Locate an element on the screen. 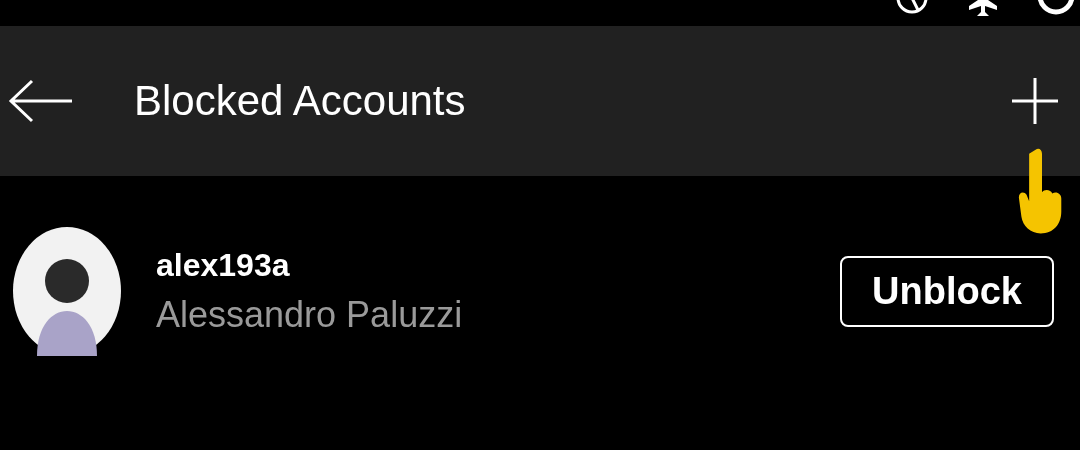 Image resolution: width=1080 pixels, height=450 pixels. avatar is located at coordinates (67, 291).